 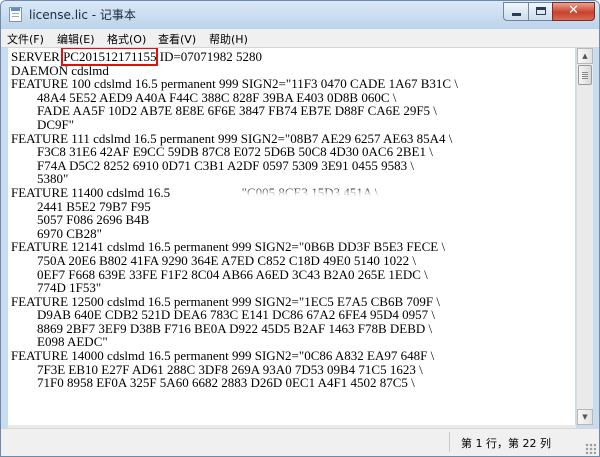 I want to click on window-title: license.lic - 记事本, so click(x=82, y=15).